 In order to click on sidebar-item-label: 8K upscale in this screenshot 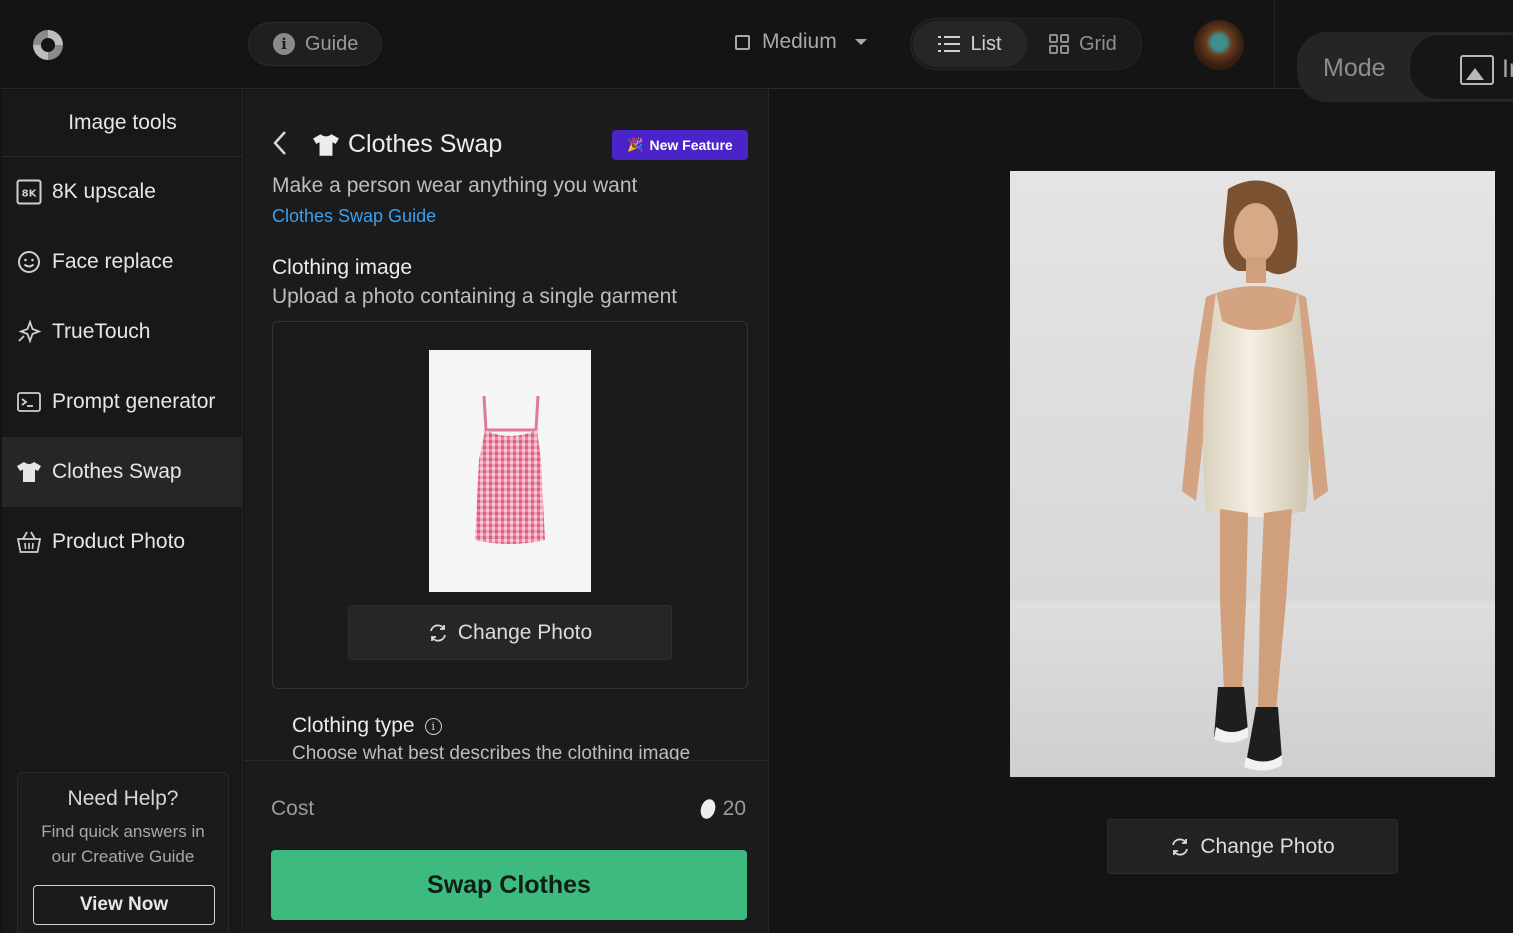, I will do `click(104, 191)`.